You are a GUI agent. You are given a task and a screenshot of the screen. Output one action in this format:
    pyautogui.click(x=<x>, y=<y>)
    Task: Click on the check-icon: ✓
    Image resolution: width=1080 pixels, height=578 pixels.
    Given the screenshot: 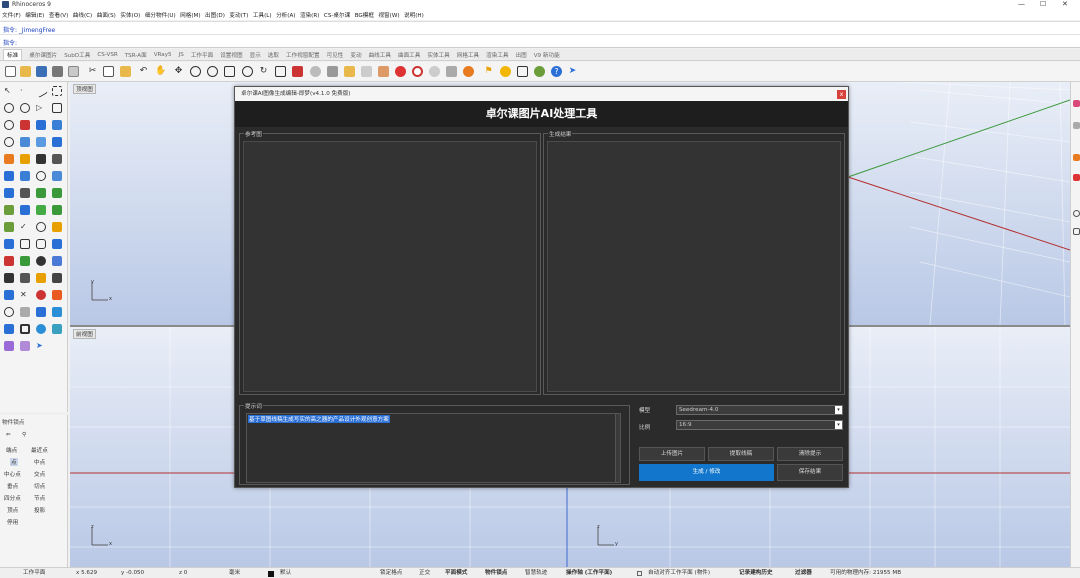 What is the action you would take?
    pyautogui.click(x=25, y=227)
    